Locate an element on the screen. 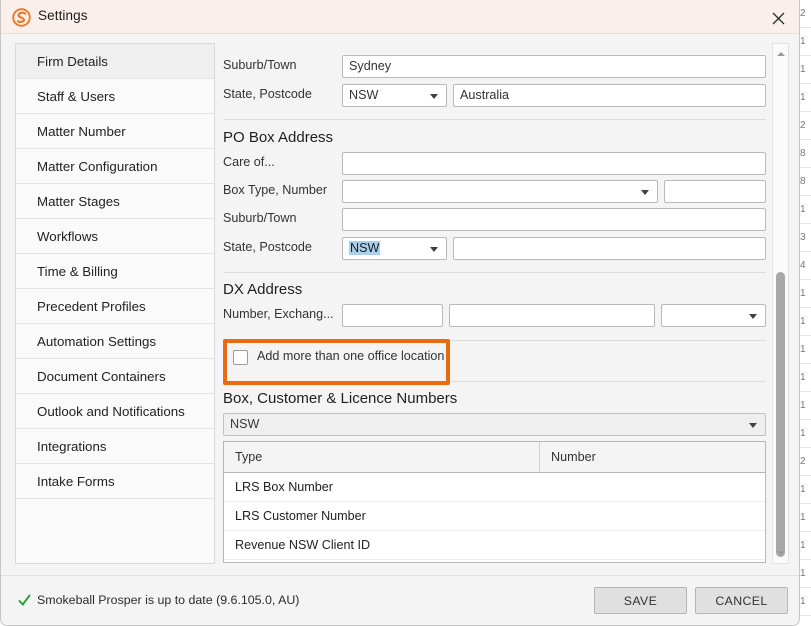 The image size is (811, 626). table-row: LRS Customer Number is located at coordinates (494, 516).